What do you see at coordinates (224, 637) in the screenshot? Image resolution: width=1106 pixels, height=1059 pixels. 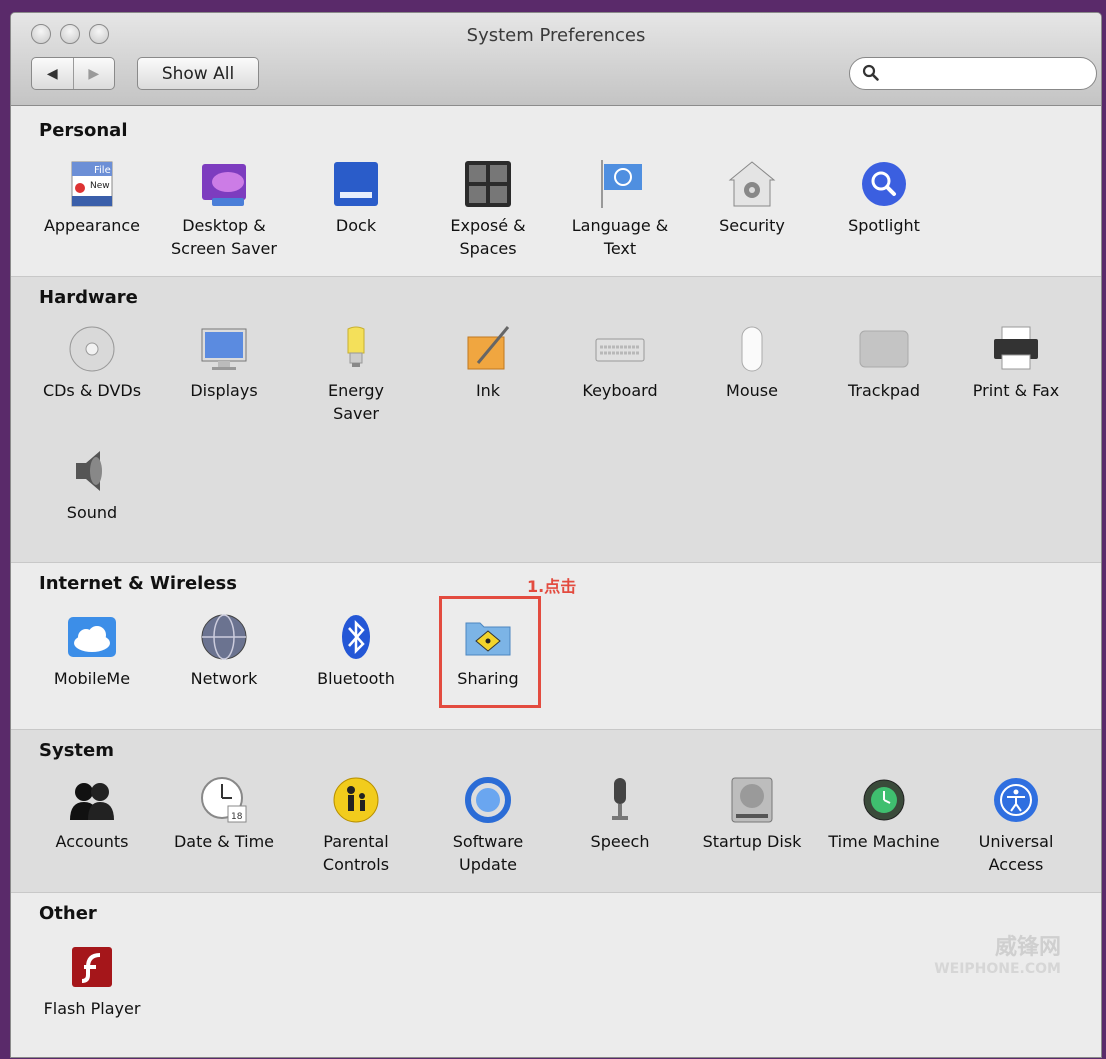 I see `network-globe-icon` at bounding box center [224, 637].